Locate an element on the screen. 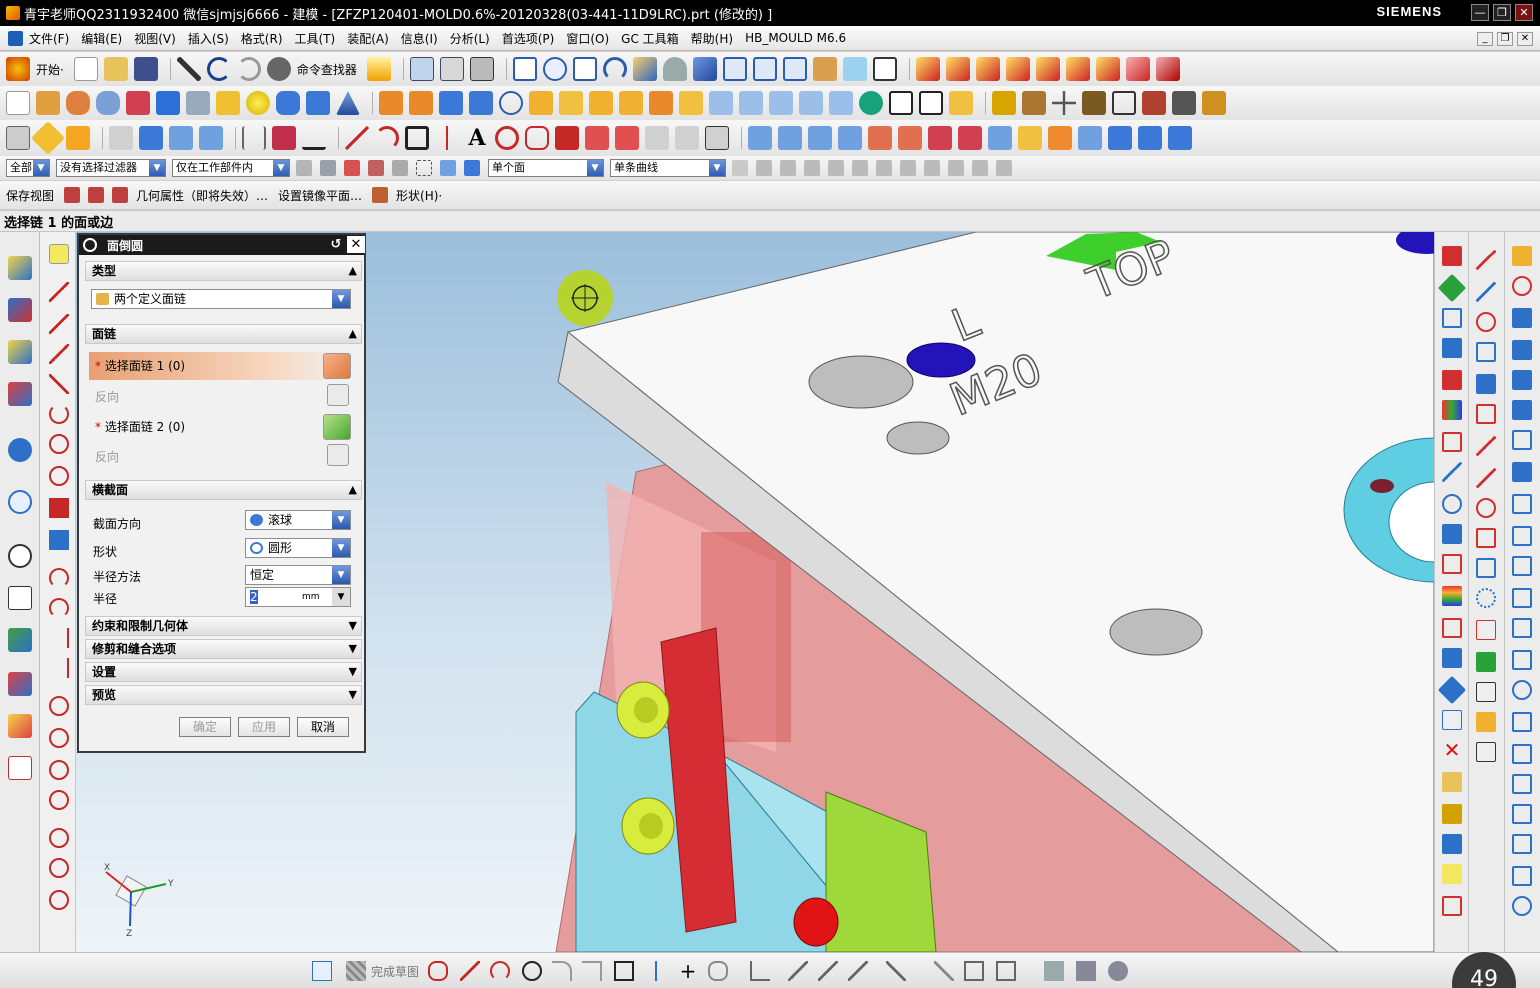 The image size is (1540, 988). pocket-icon is located at coordinates (451, 103).